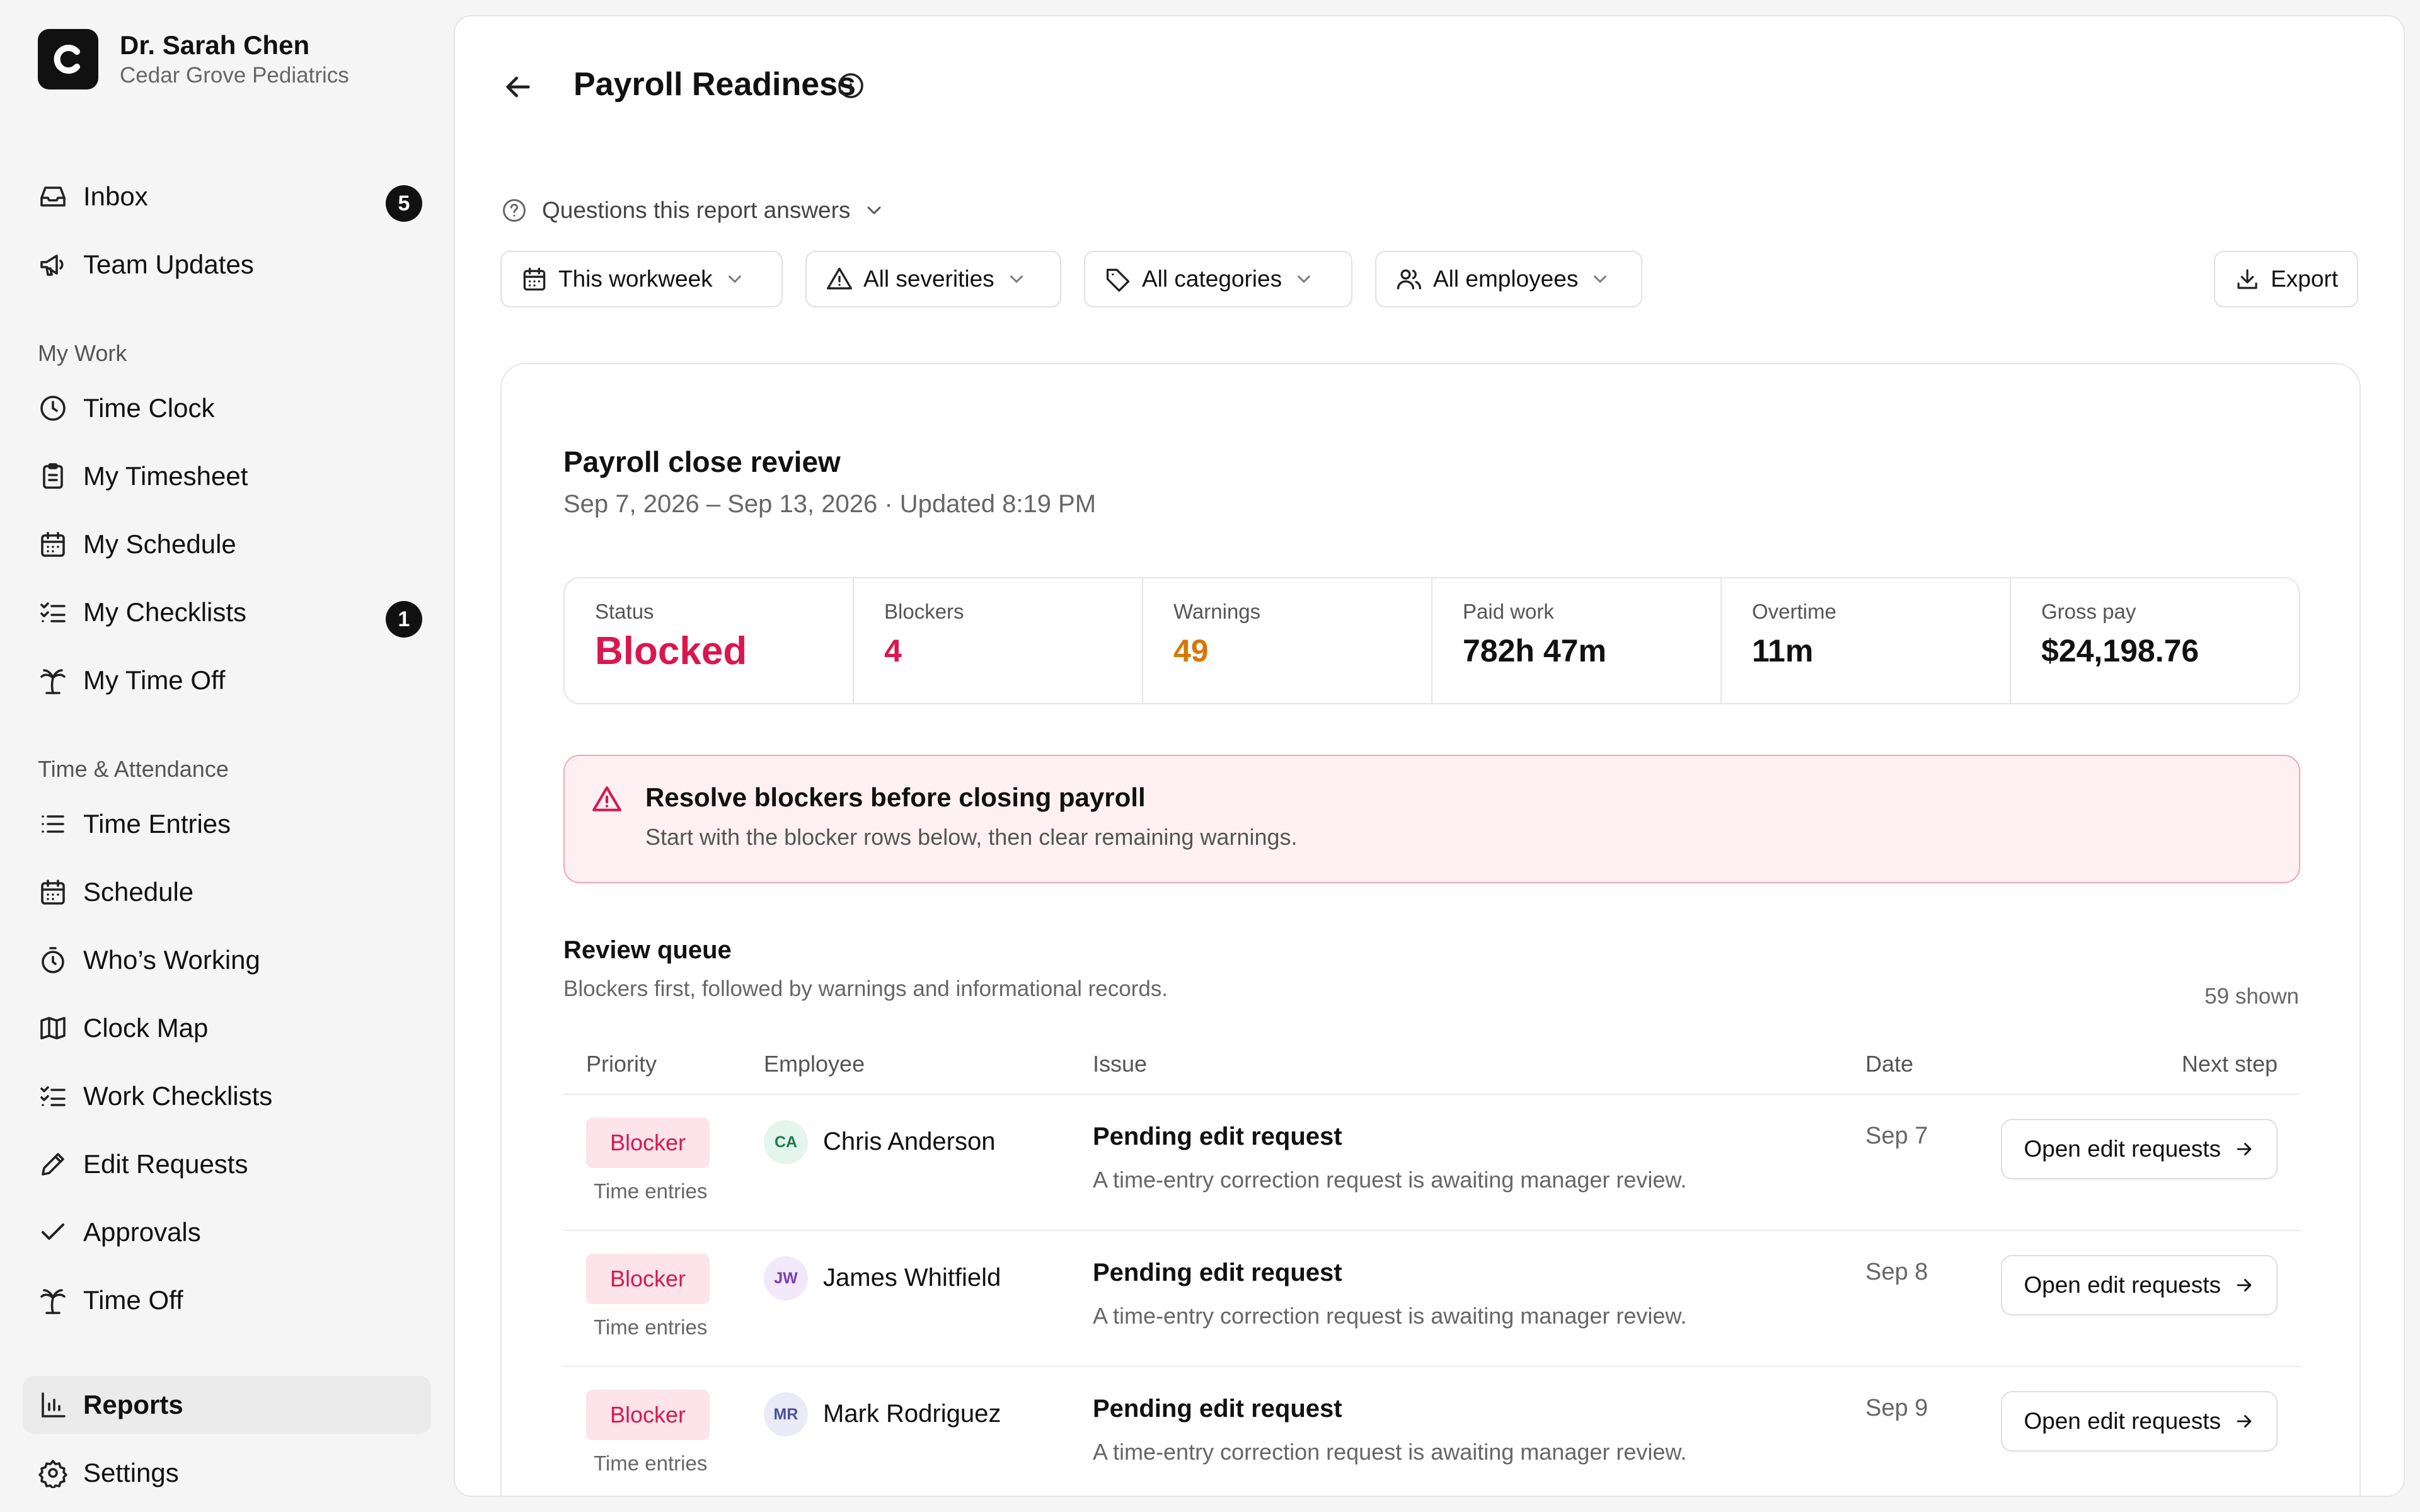 The height and width of the screenshot is (1512, 2420). Describe the element at coordinates (1576, 640) in the screenshot. I see `stat-paid-work: Paid work 782h 47m` at that location.